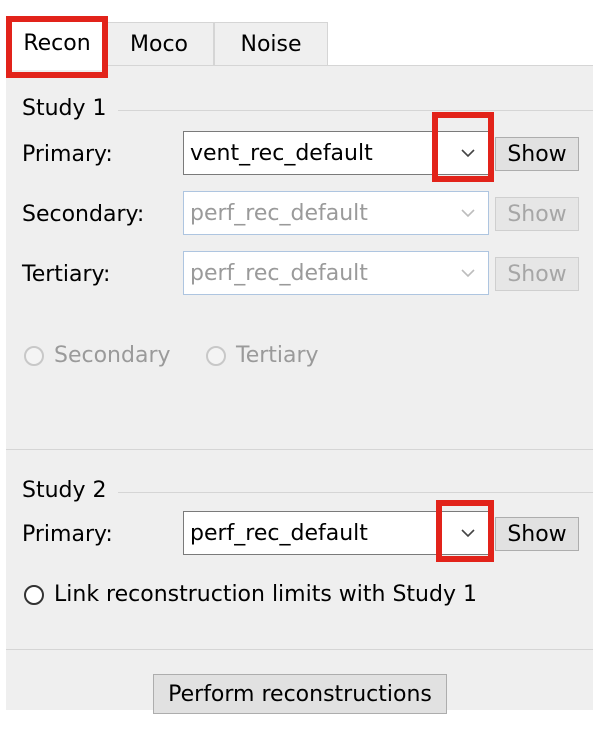 Image resolution: width=593 pixels, height=740 pixels. Describe the element at coordinates (112, 355) in the screenshot. I see `radio-secondary-label: Secondary` at that location.